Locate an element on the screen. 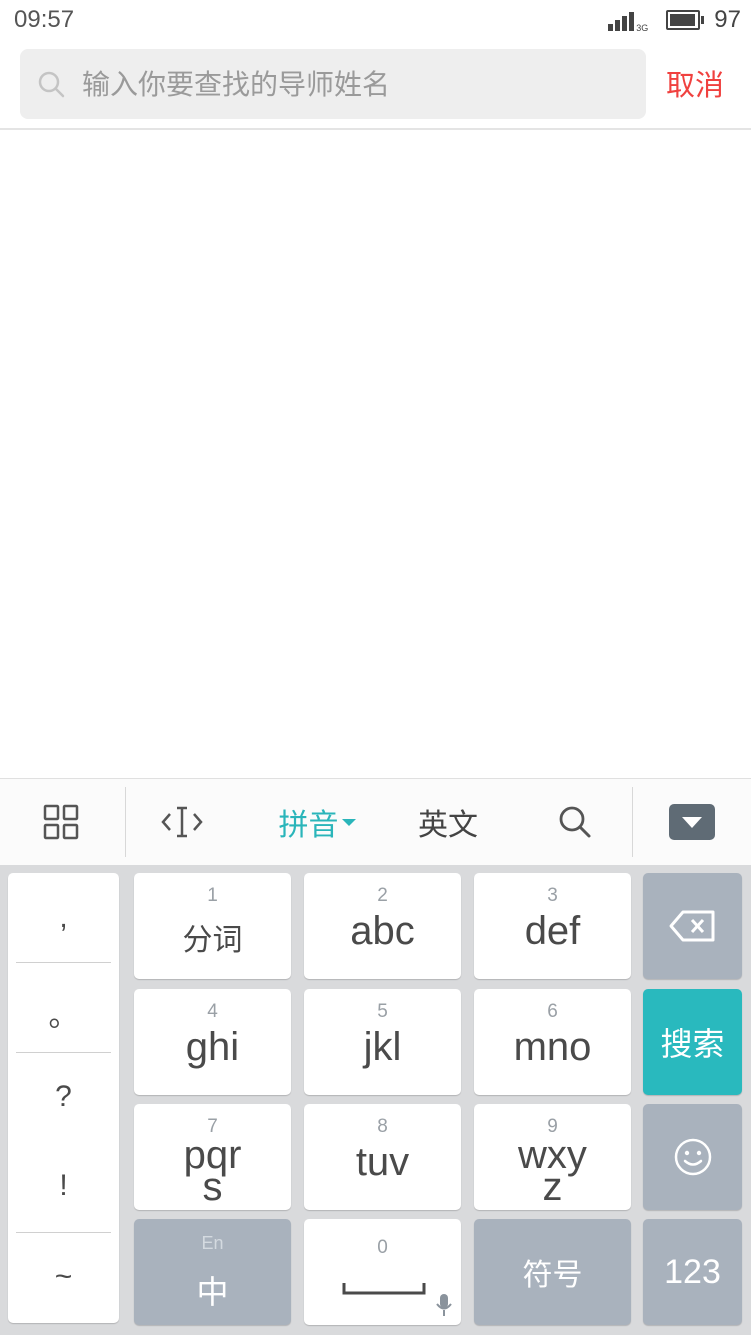 The height and width of the screenshot is (1335, 751). key-label-extra: z is located at coordinates (552, 1187).